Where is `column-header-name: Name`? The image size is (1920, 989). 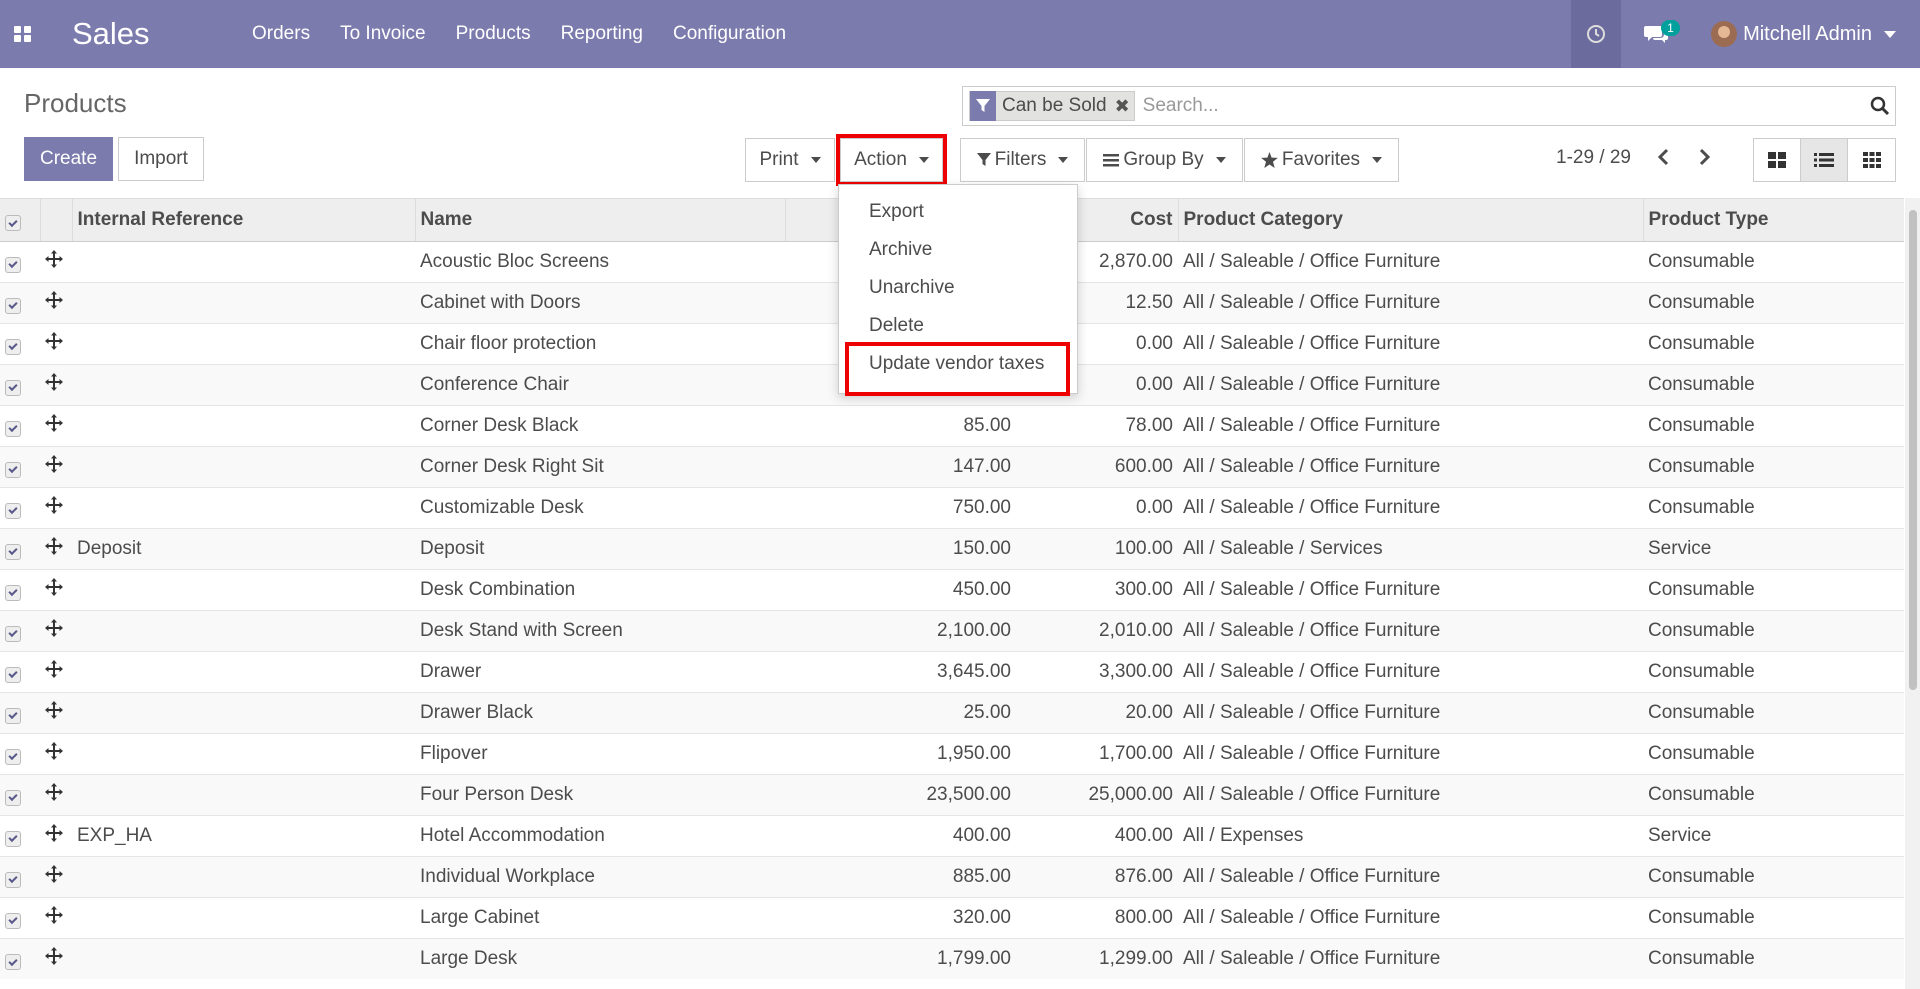 column-header-name: Name is located at coordinates (600, 220).